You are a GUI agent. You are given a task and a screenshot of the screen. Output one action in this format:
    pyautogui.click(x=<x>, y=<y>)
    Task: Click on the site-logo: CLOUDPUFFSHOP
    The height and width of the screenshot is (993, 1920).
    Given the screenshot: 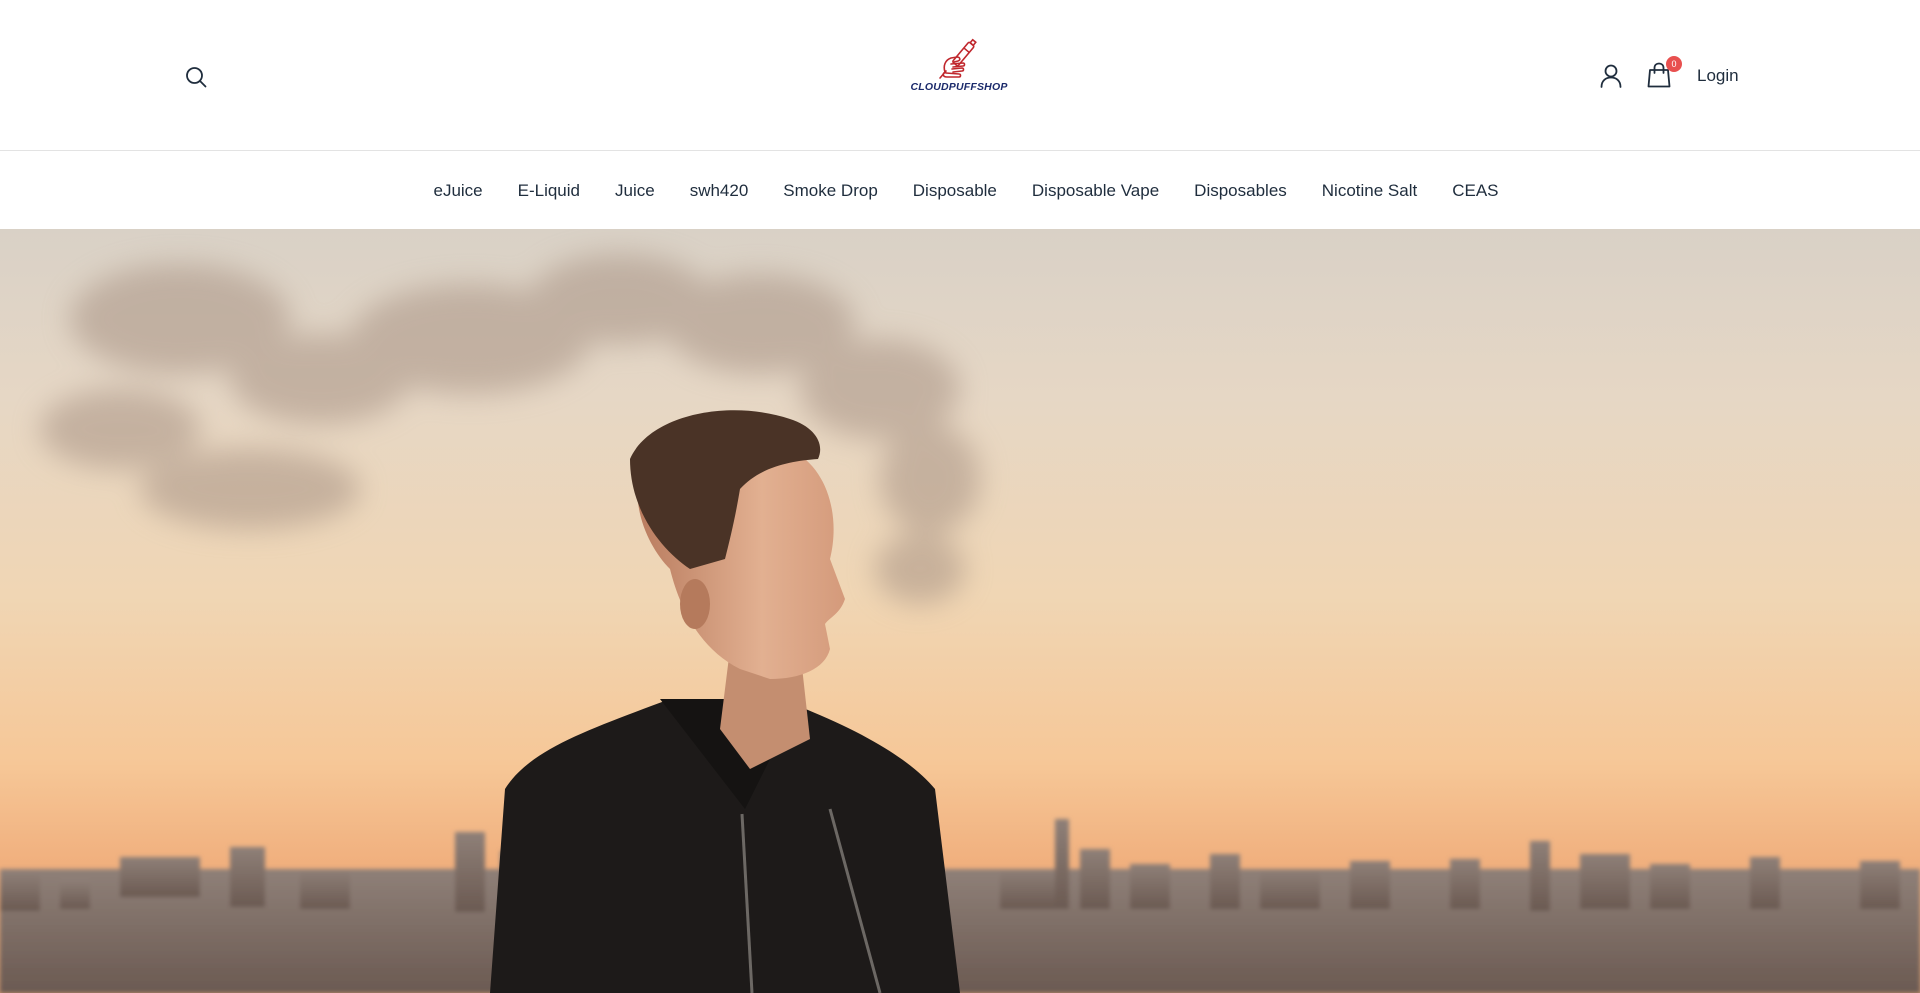 What is the action you would take?
    pyautogui.click(x=959, y=68)
    